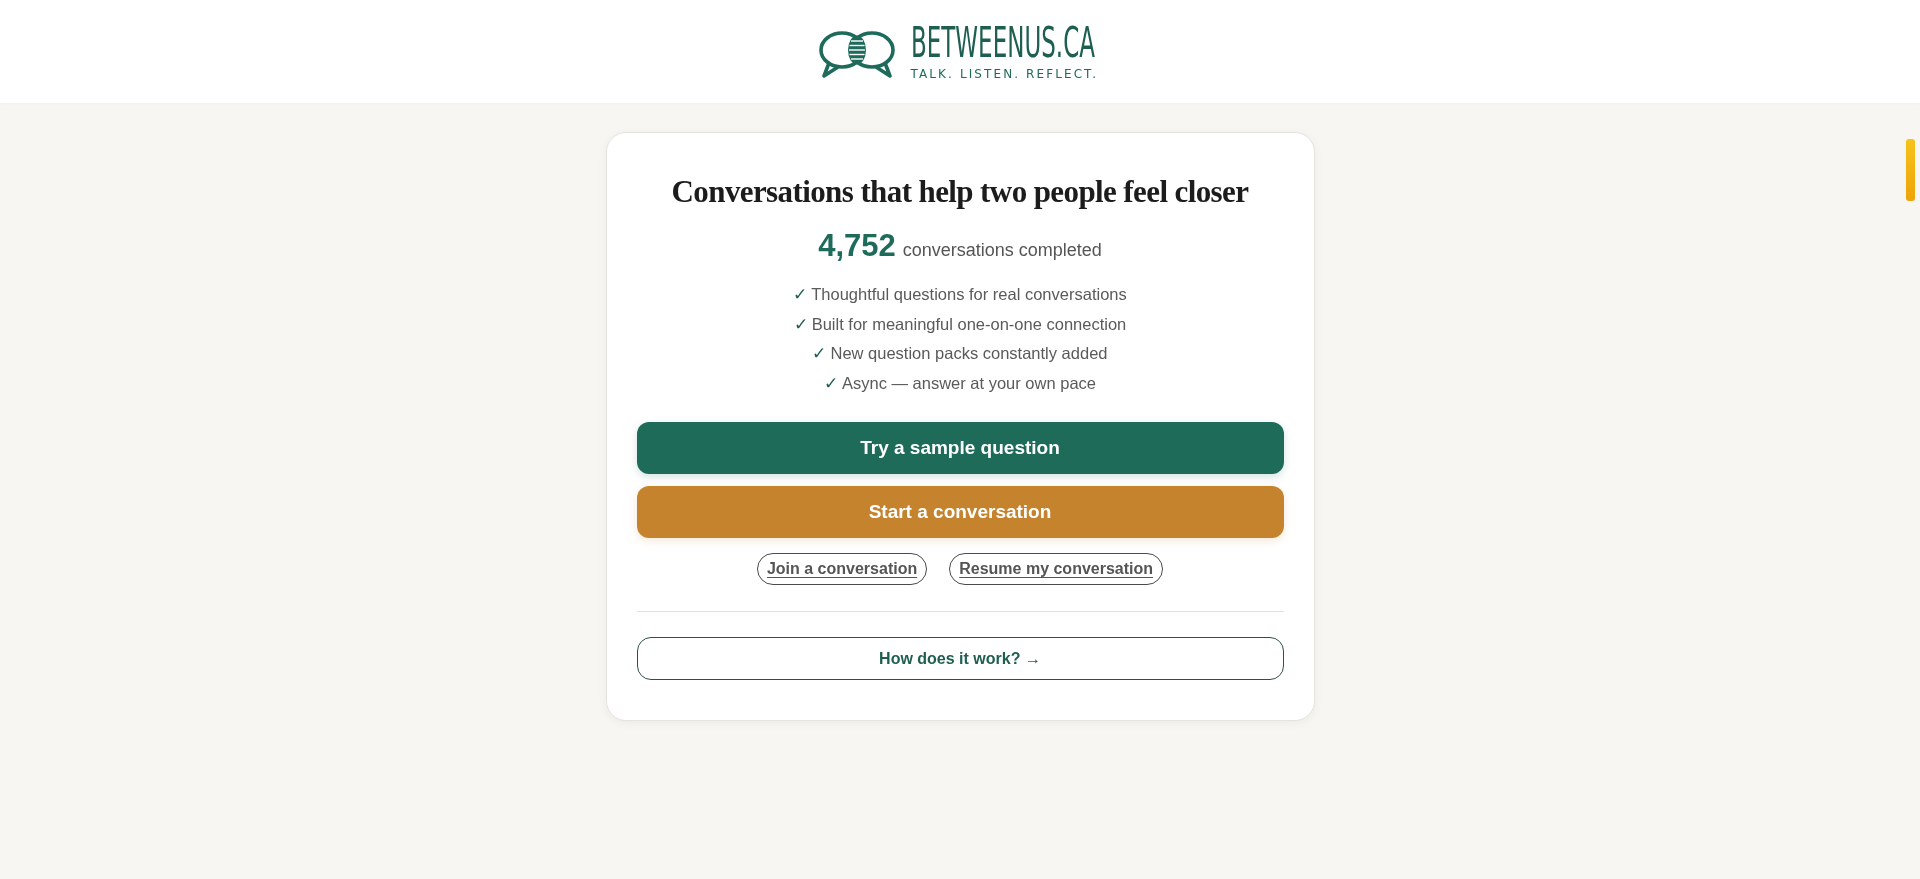 This screenshot has height=879, width=1920. Describe the element at coordinates (1003, 41) in the screenshot. I see `logo-wordmark: BETWEENUS.CA` at that location.